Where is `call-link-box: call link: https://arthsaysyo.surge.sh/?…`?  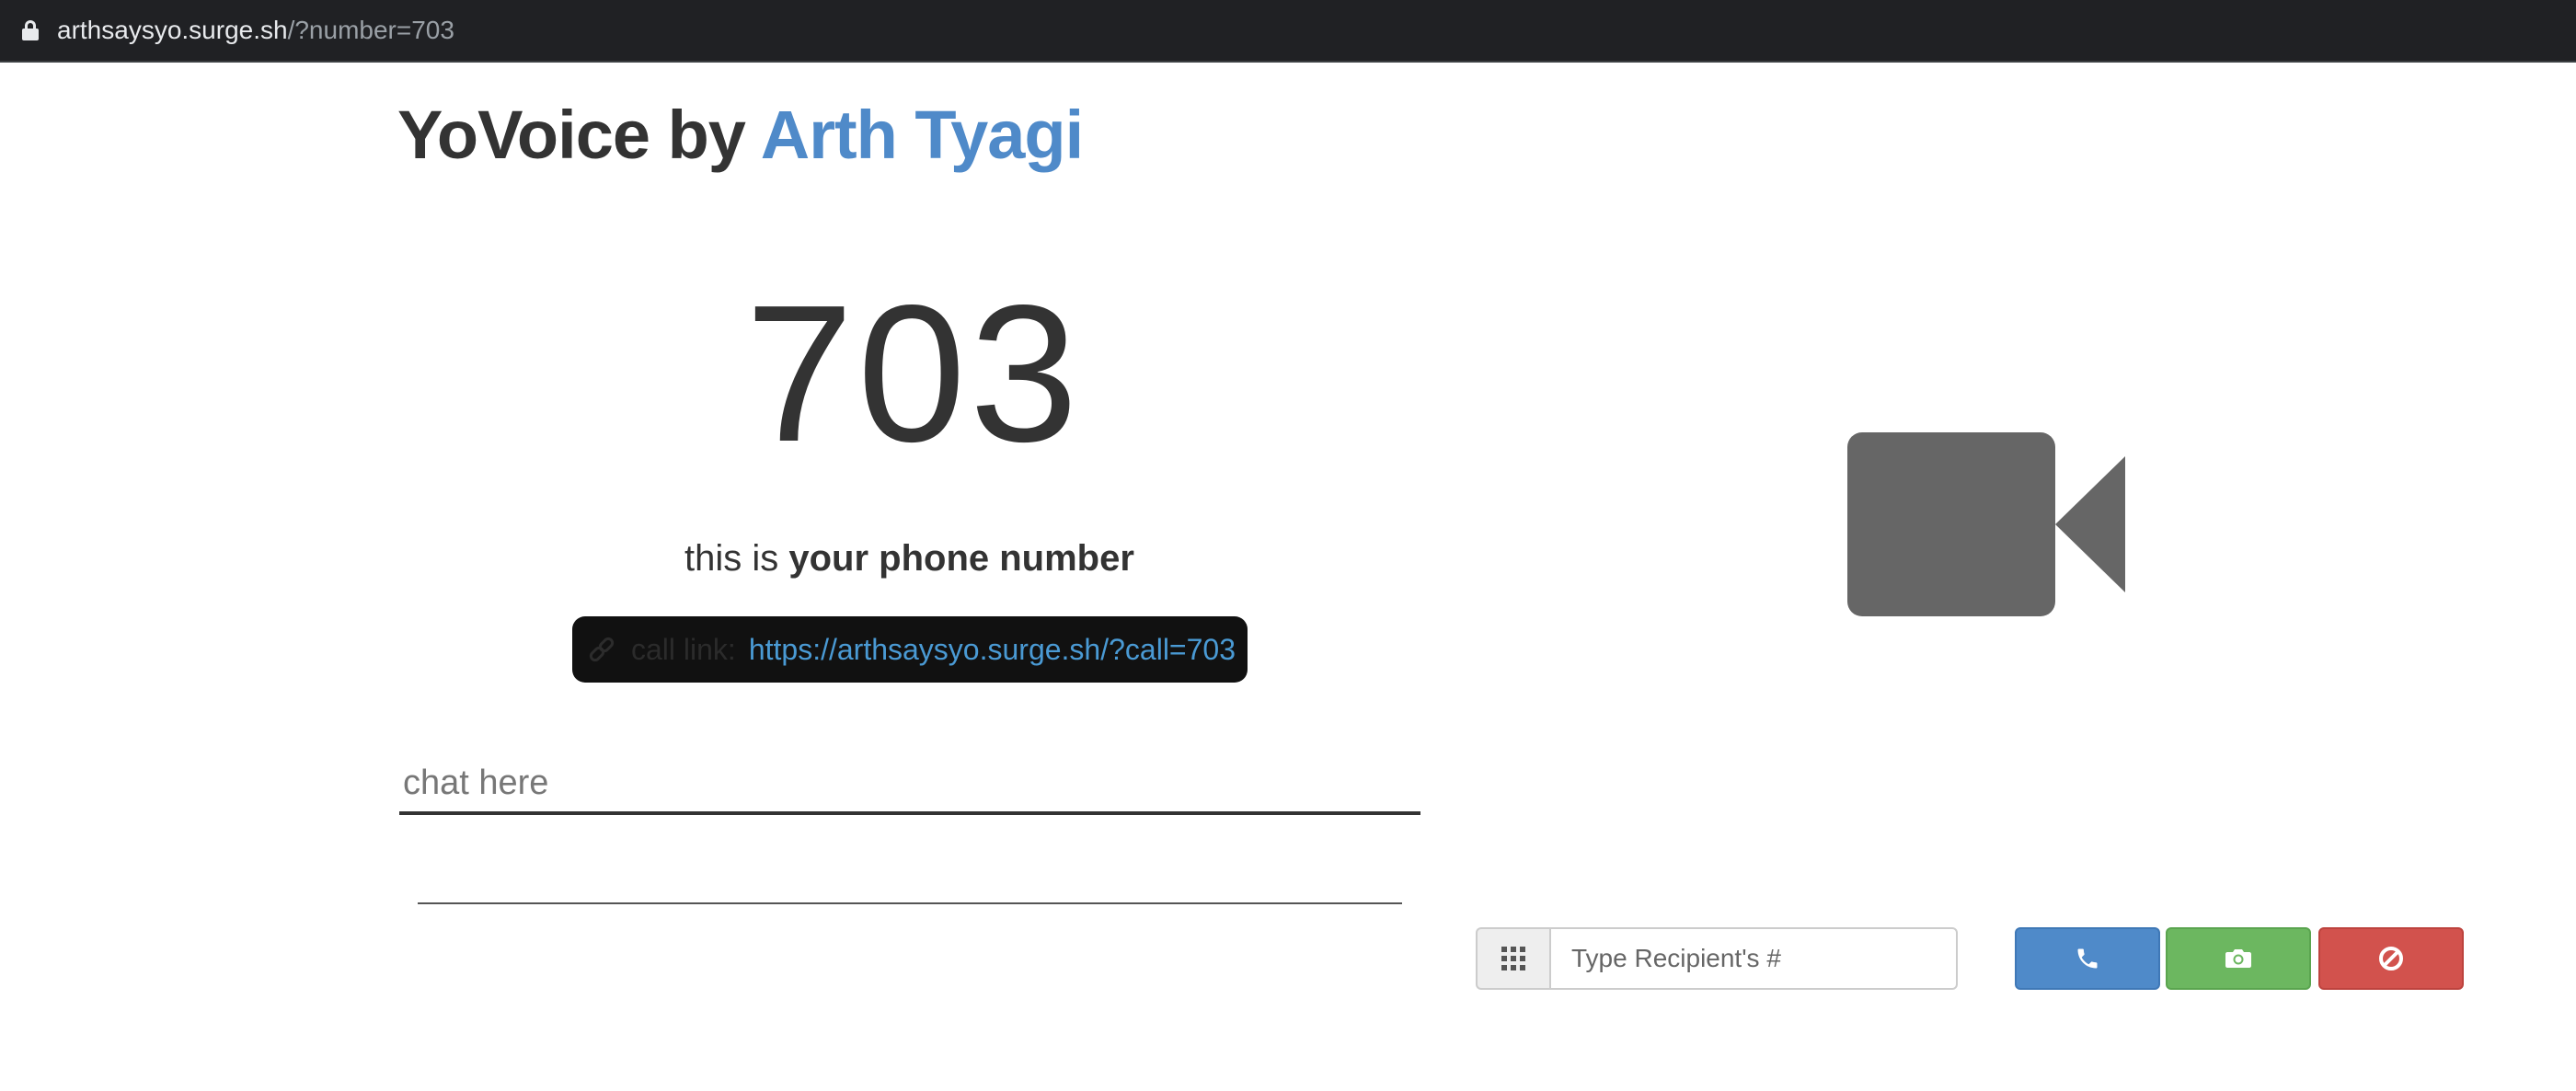
call-link-box: call link: https://arthsaysyo.surge.sh/?… is located at coordinates (910, 649).